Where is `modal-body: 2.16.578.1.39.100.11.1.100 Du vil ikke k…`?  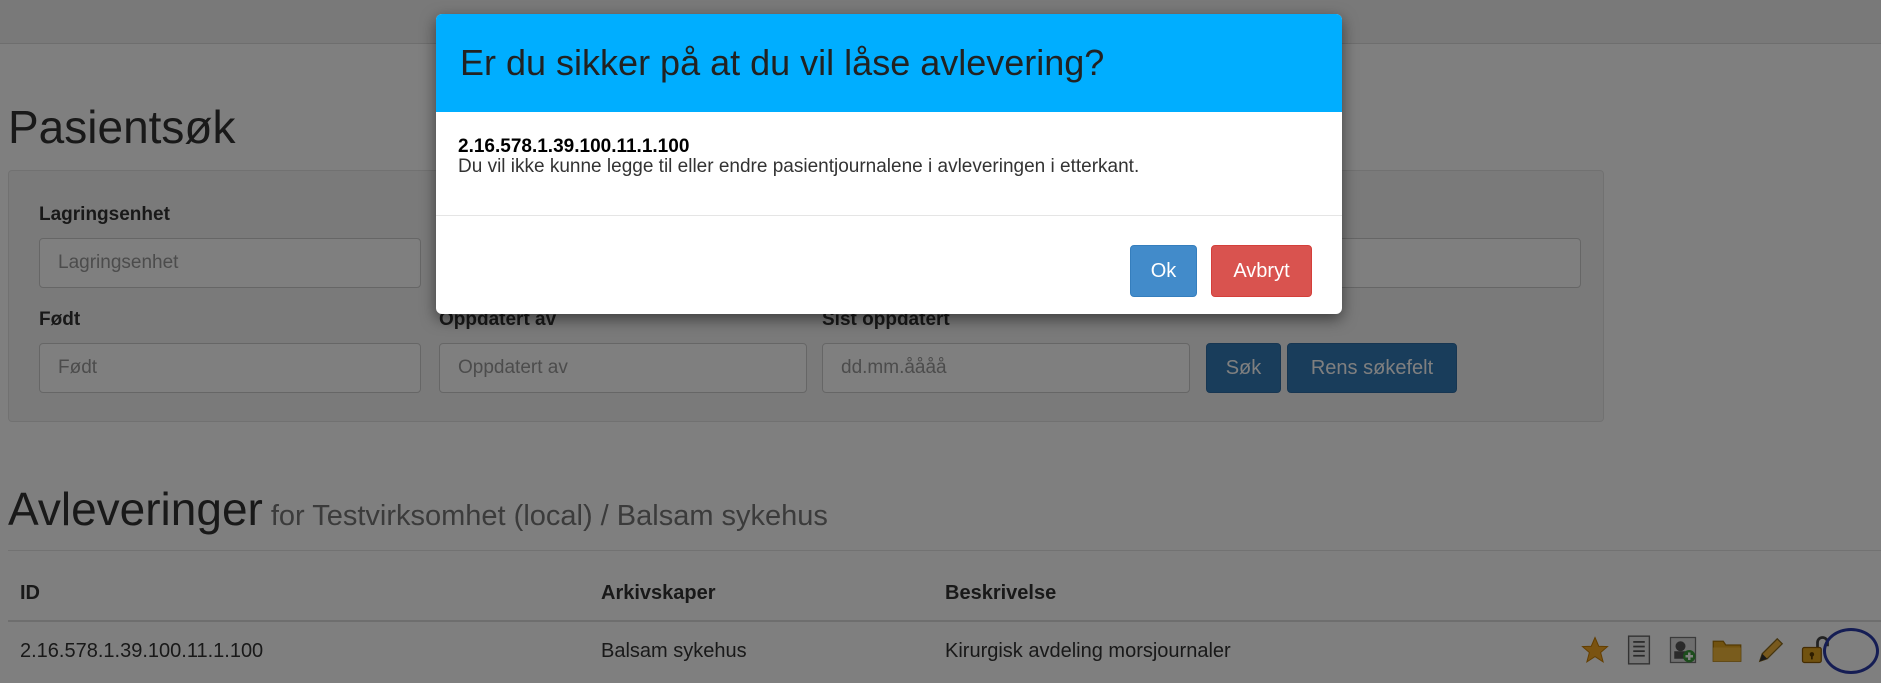 modal-body: 2.16.578.1.39.100.11.1.100 Du vil ikke k… is located at coordinates (889, 164).